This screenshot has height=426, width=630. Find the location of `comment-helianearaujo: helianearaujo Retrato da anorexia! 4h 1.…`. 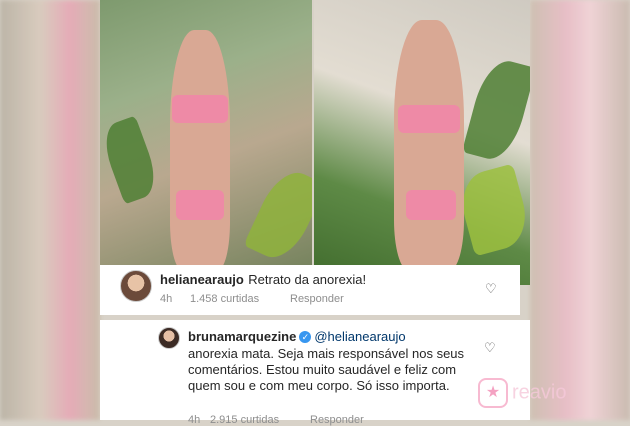

comment-helianearaujo: helianearaujo Retrato da anorexia! 4h 1.… is located at coordinates (310, 290).